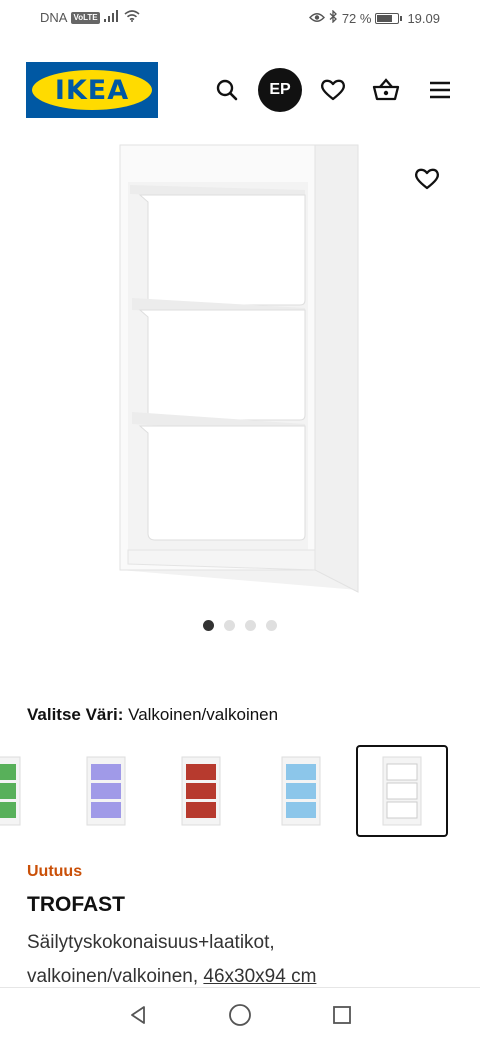 This screenshot has width=480, height=1040. Describe the element at coordinates (55, 871) in the screenshot. I see `new-badge: Uutuus` at that location.